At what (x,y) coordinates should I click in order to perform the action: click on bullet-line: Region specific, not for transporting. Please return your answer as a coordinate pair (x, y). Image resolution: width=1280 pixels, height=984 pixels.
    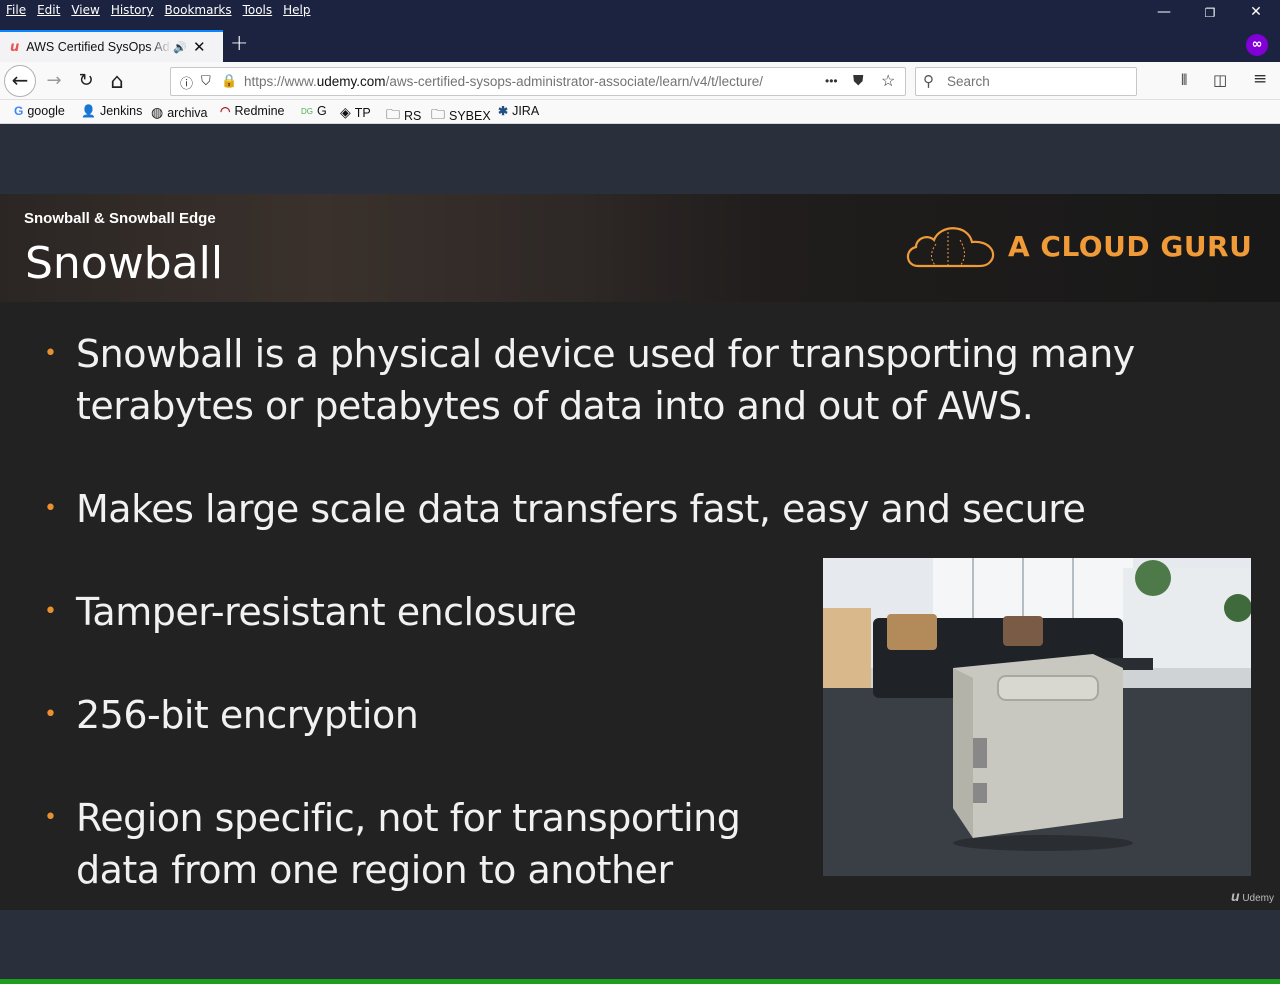
    Looking at the image, I should click on (408, 818).